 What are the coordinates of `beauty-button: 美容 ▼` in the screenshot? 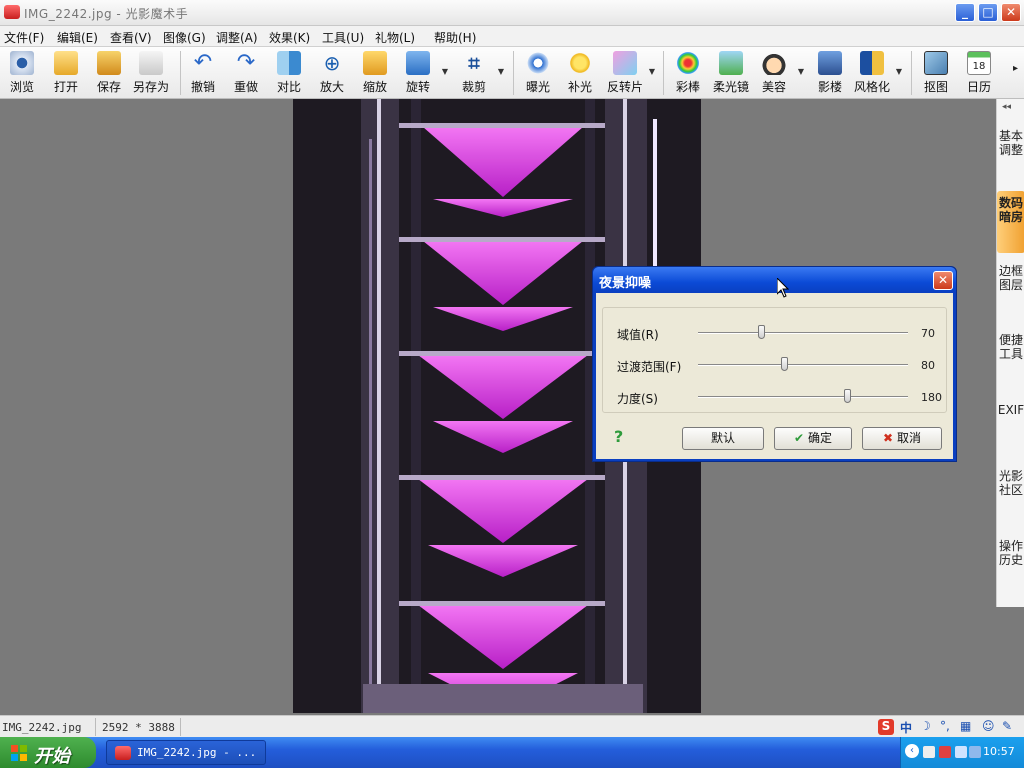 It's located at (778, 73).